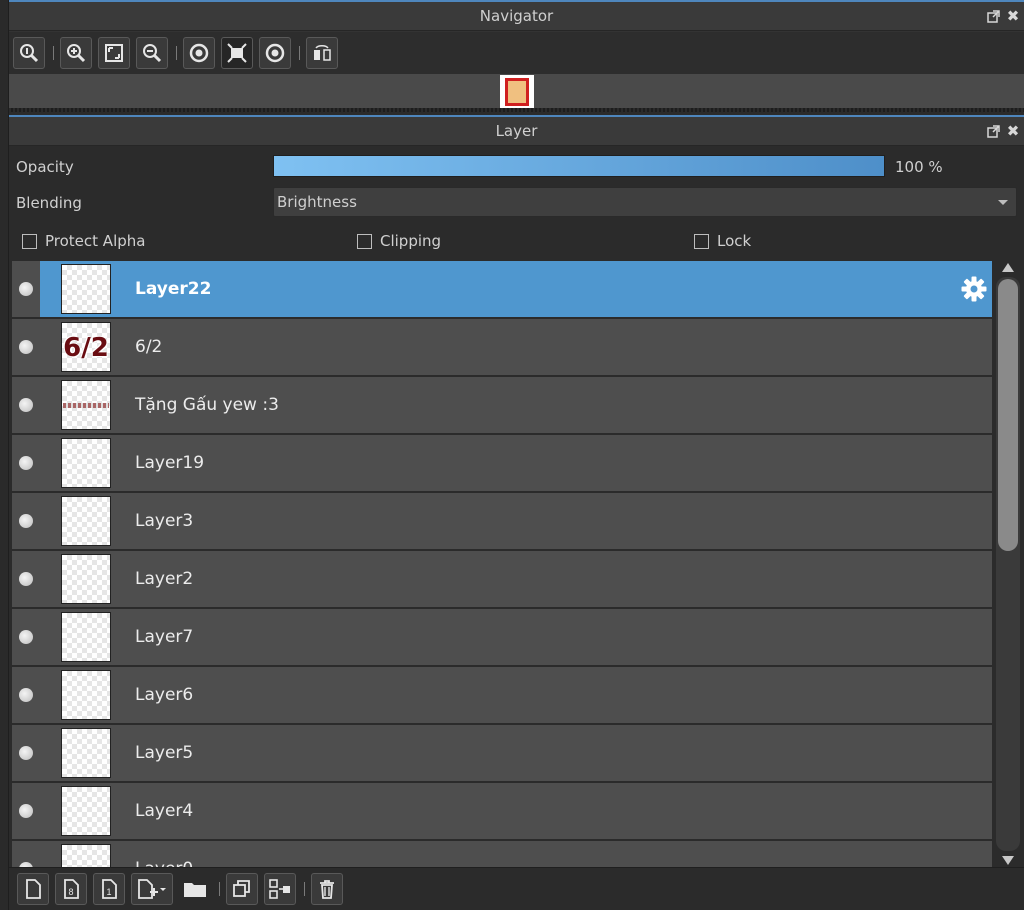  I want to click on blending-label: Blending, so click(49, 203).